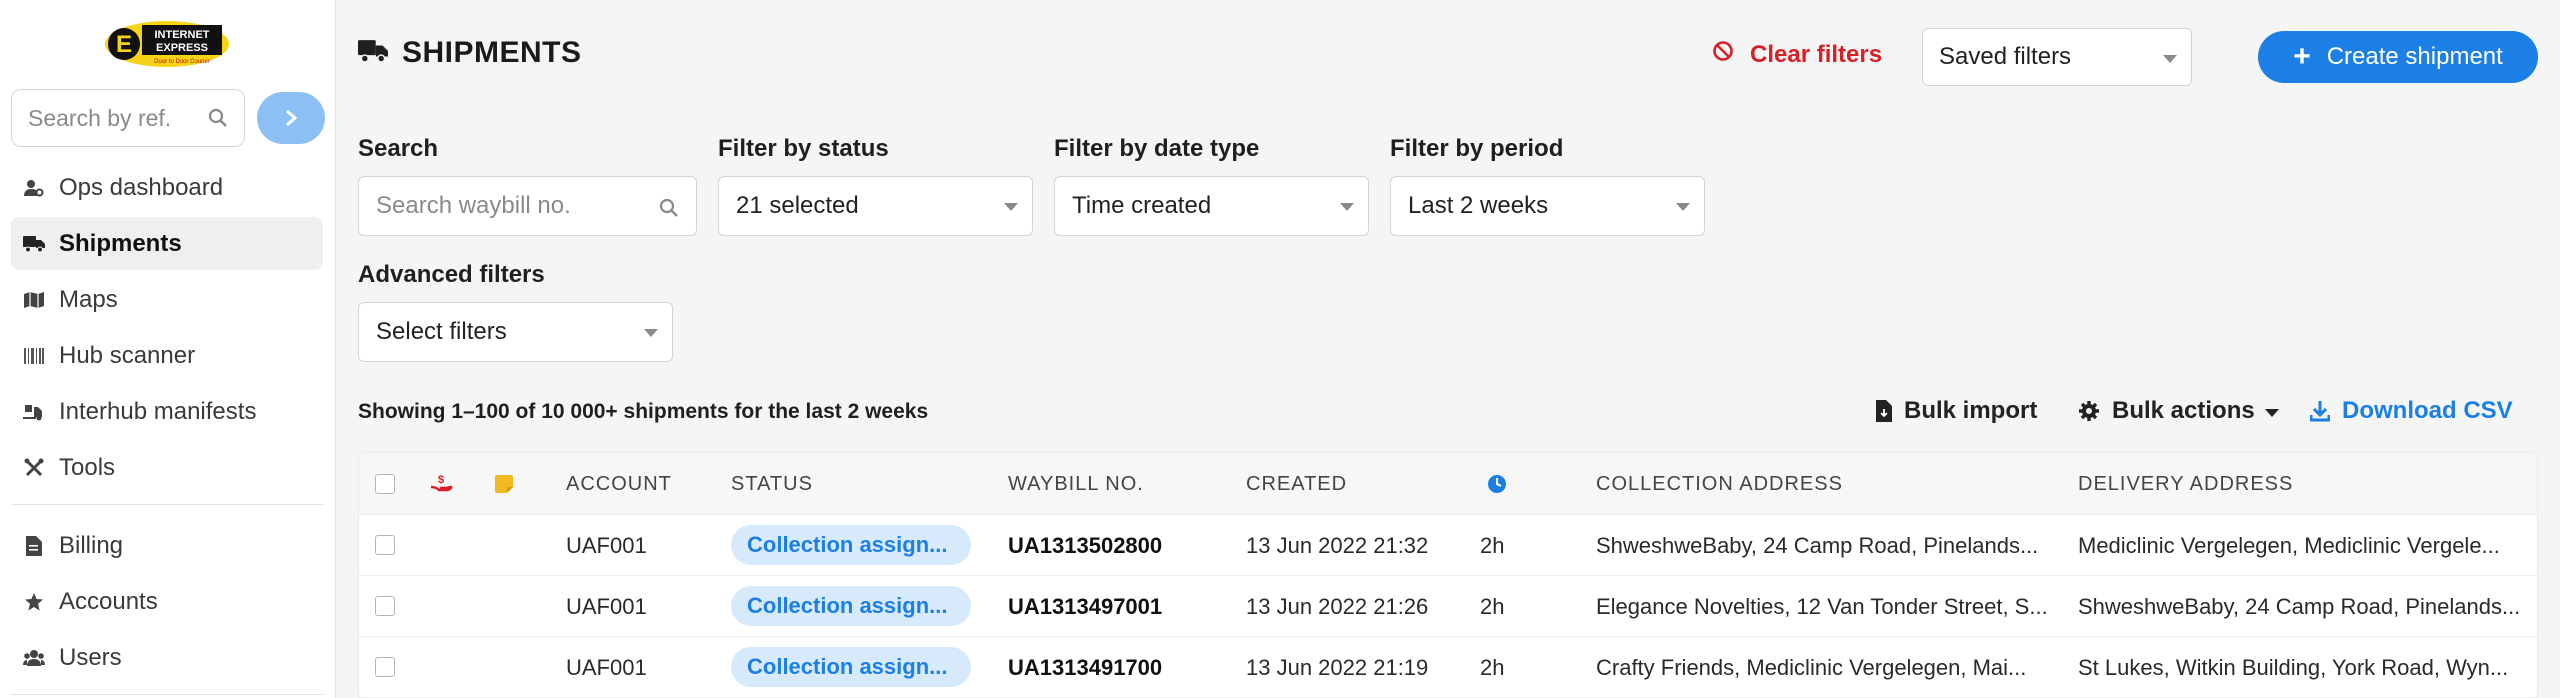  I want to click on waybill-search-input, so click(506, 206).